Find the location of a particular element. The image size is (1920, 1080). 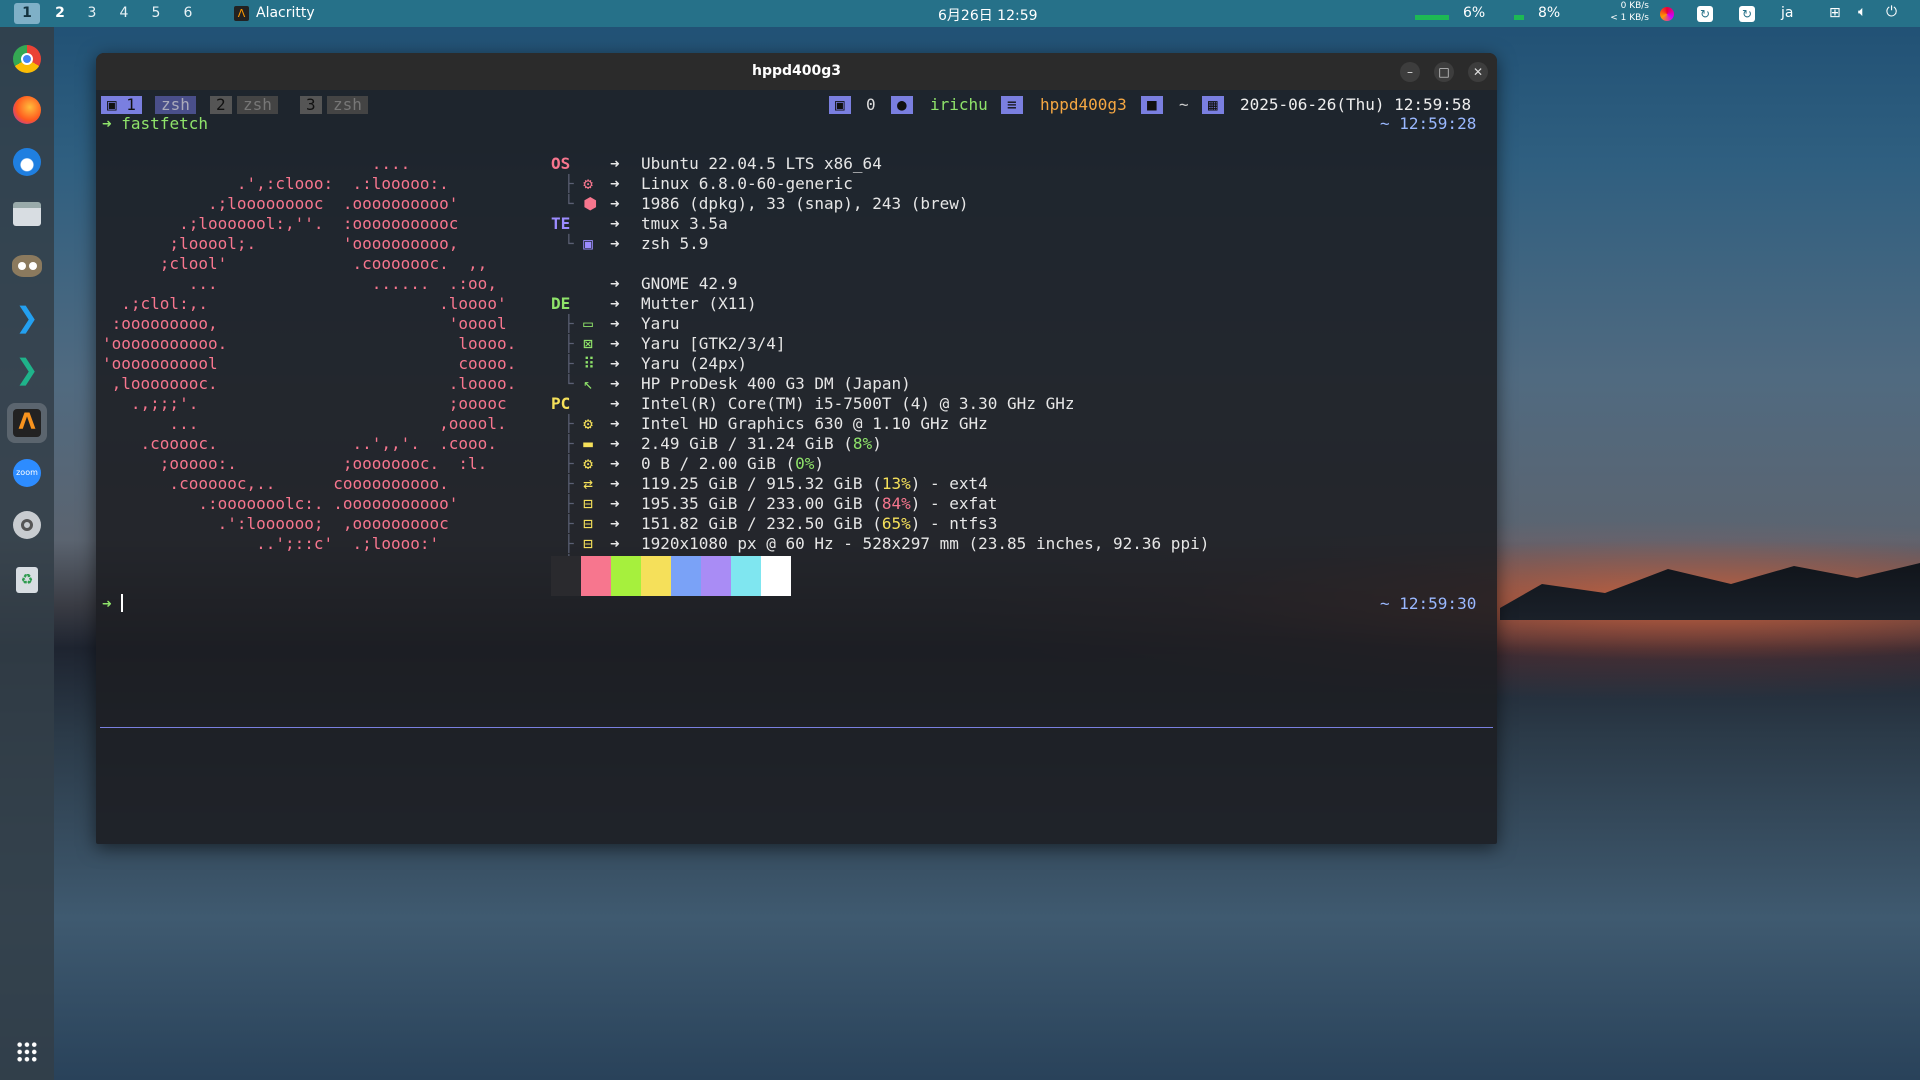

settings-icon is located at coordinates (27, 525).